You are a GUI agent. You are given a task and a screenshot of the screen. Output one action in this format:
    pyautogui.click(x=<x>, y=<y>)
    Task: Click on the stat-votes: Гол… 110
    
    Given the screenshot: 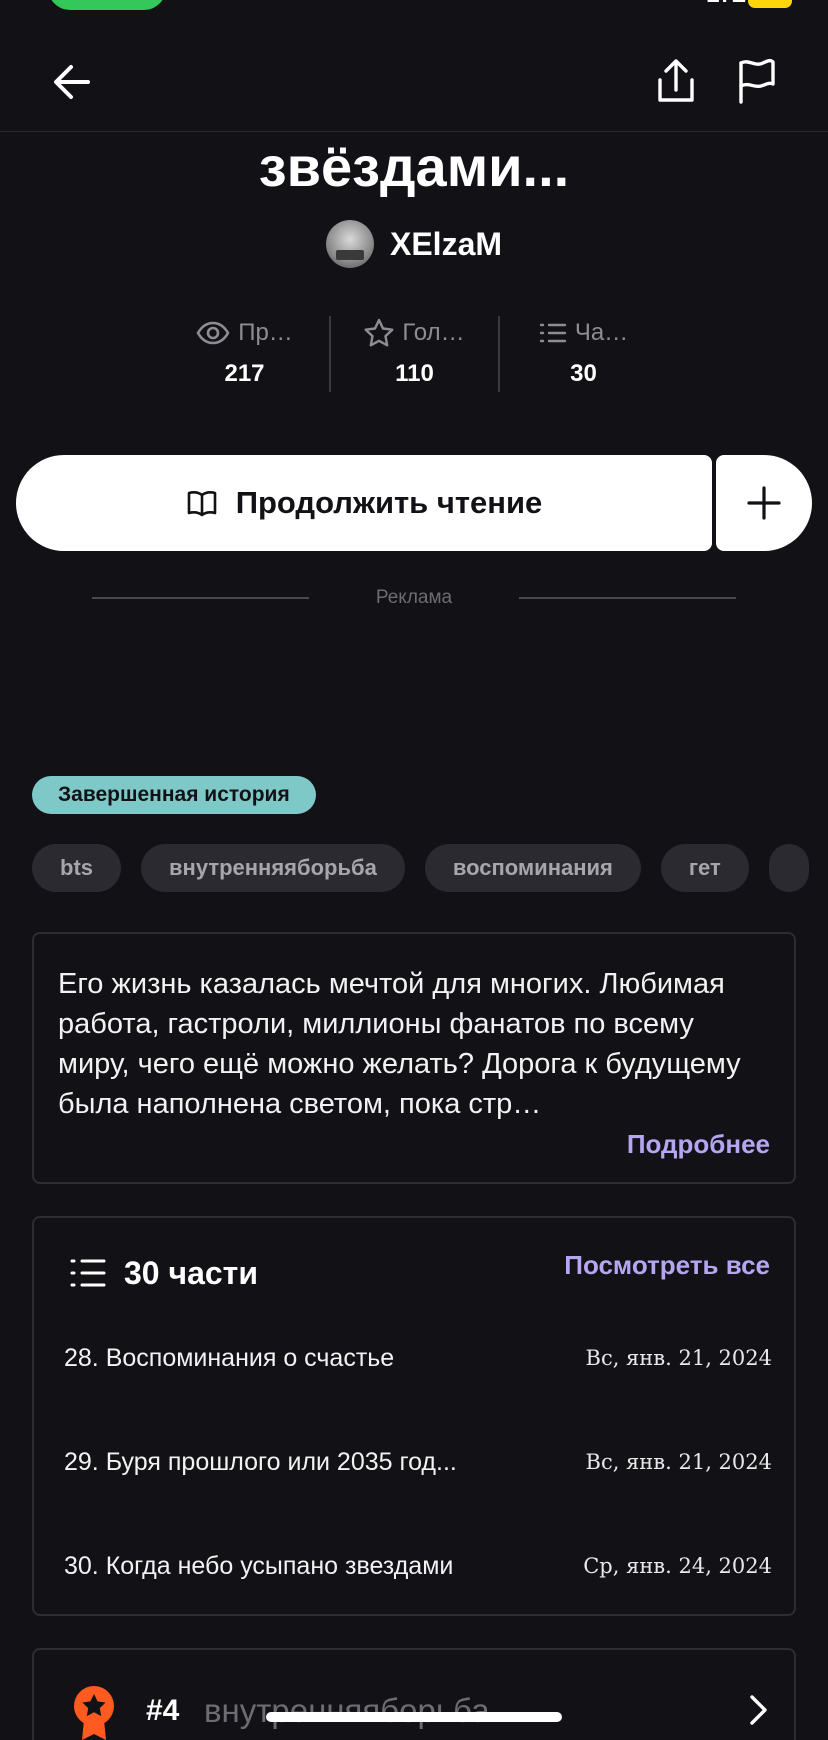 What is the action you would take?
    pyautogui.click(x=413, y=354)
    